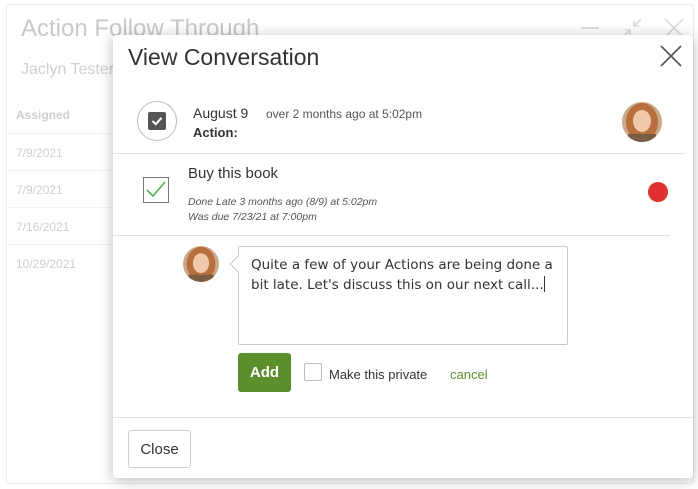 The height and width of the screenshot is (489, 698). I want to click on close-icon, so click(671, 56).